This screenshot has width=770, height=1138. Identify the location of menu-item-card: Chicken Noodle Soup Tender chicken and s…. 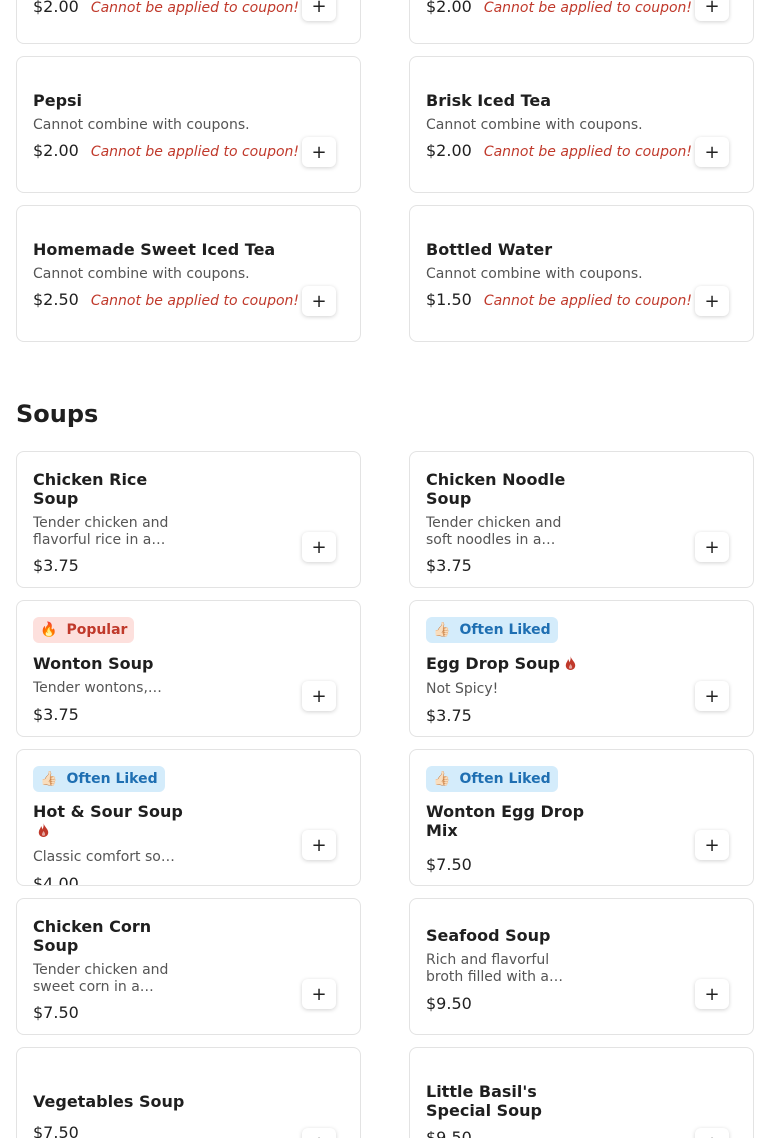
(581, 519).